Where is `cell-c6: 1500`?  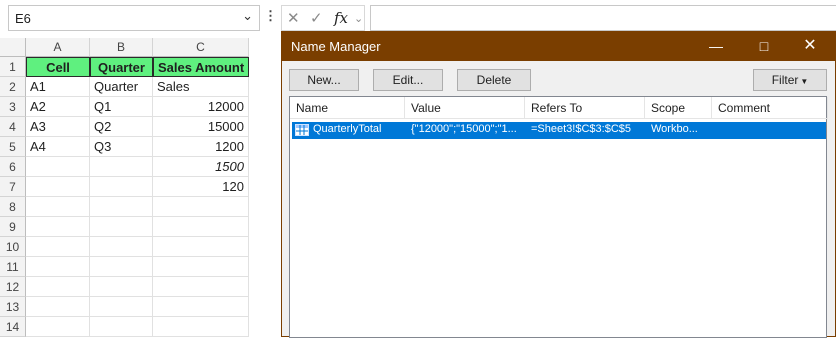 cell-c6: 1500 is located at coordinates (201, 167).